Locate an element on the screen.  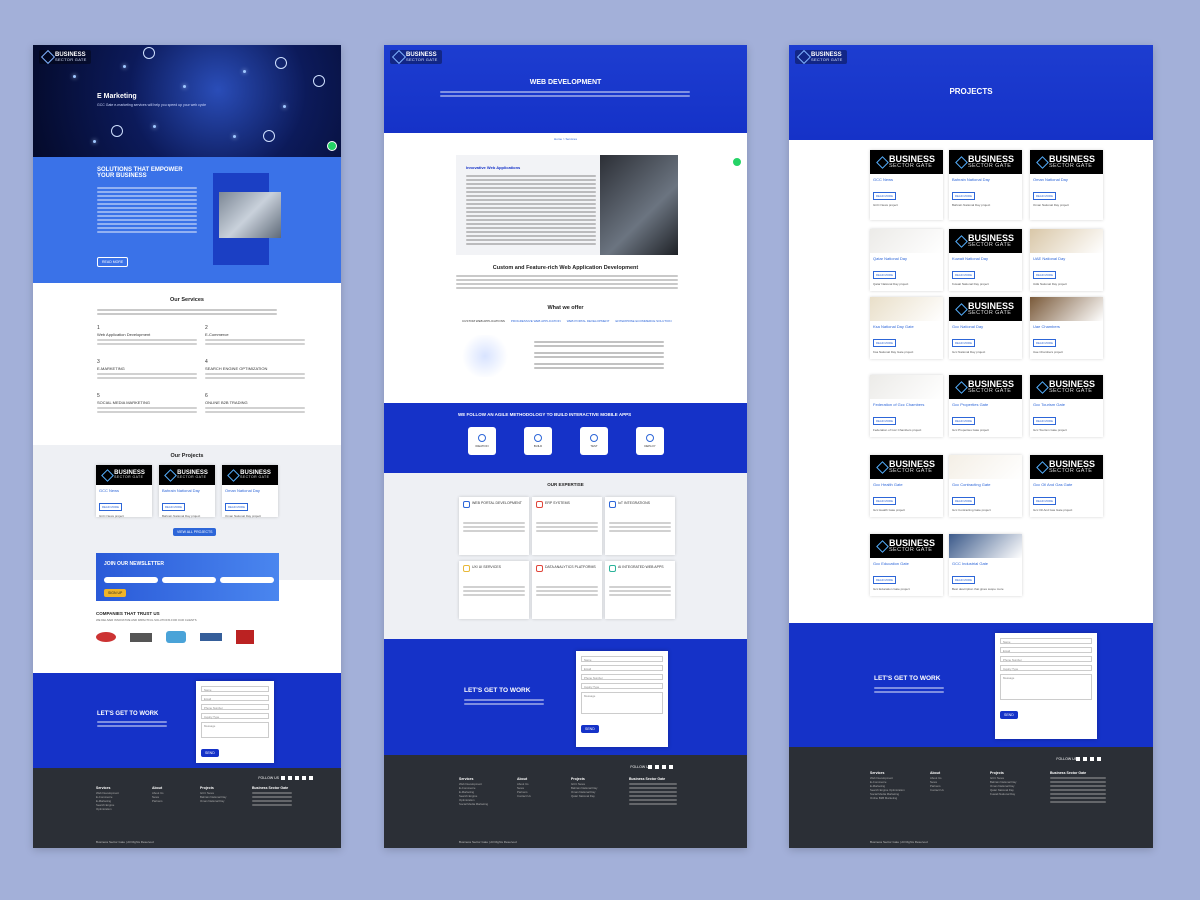
breadcrumb: Home > Services is located at coordinates (565, 139).